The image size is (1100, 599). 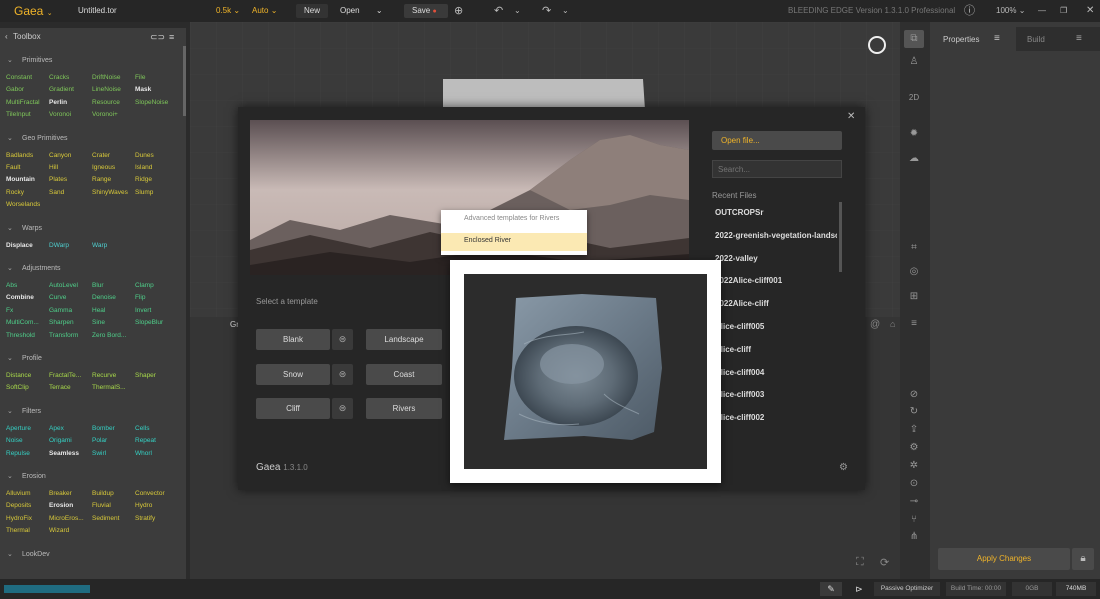 What do you see at coordinates (27, 376) in the screenshot?
I see `tool-distance: Distance` at bounding box center [27, 376].